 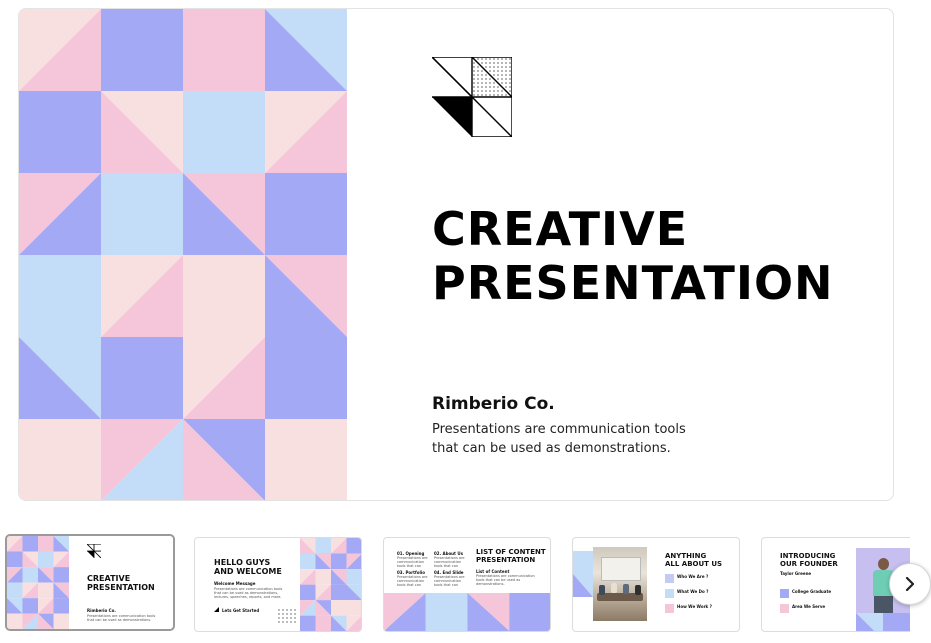 What do you see at coordinates (808, 556) in the screenshot?
I see `thumb-title-line1: INTRODUCING` at bounding box center [808, 556].